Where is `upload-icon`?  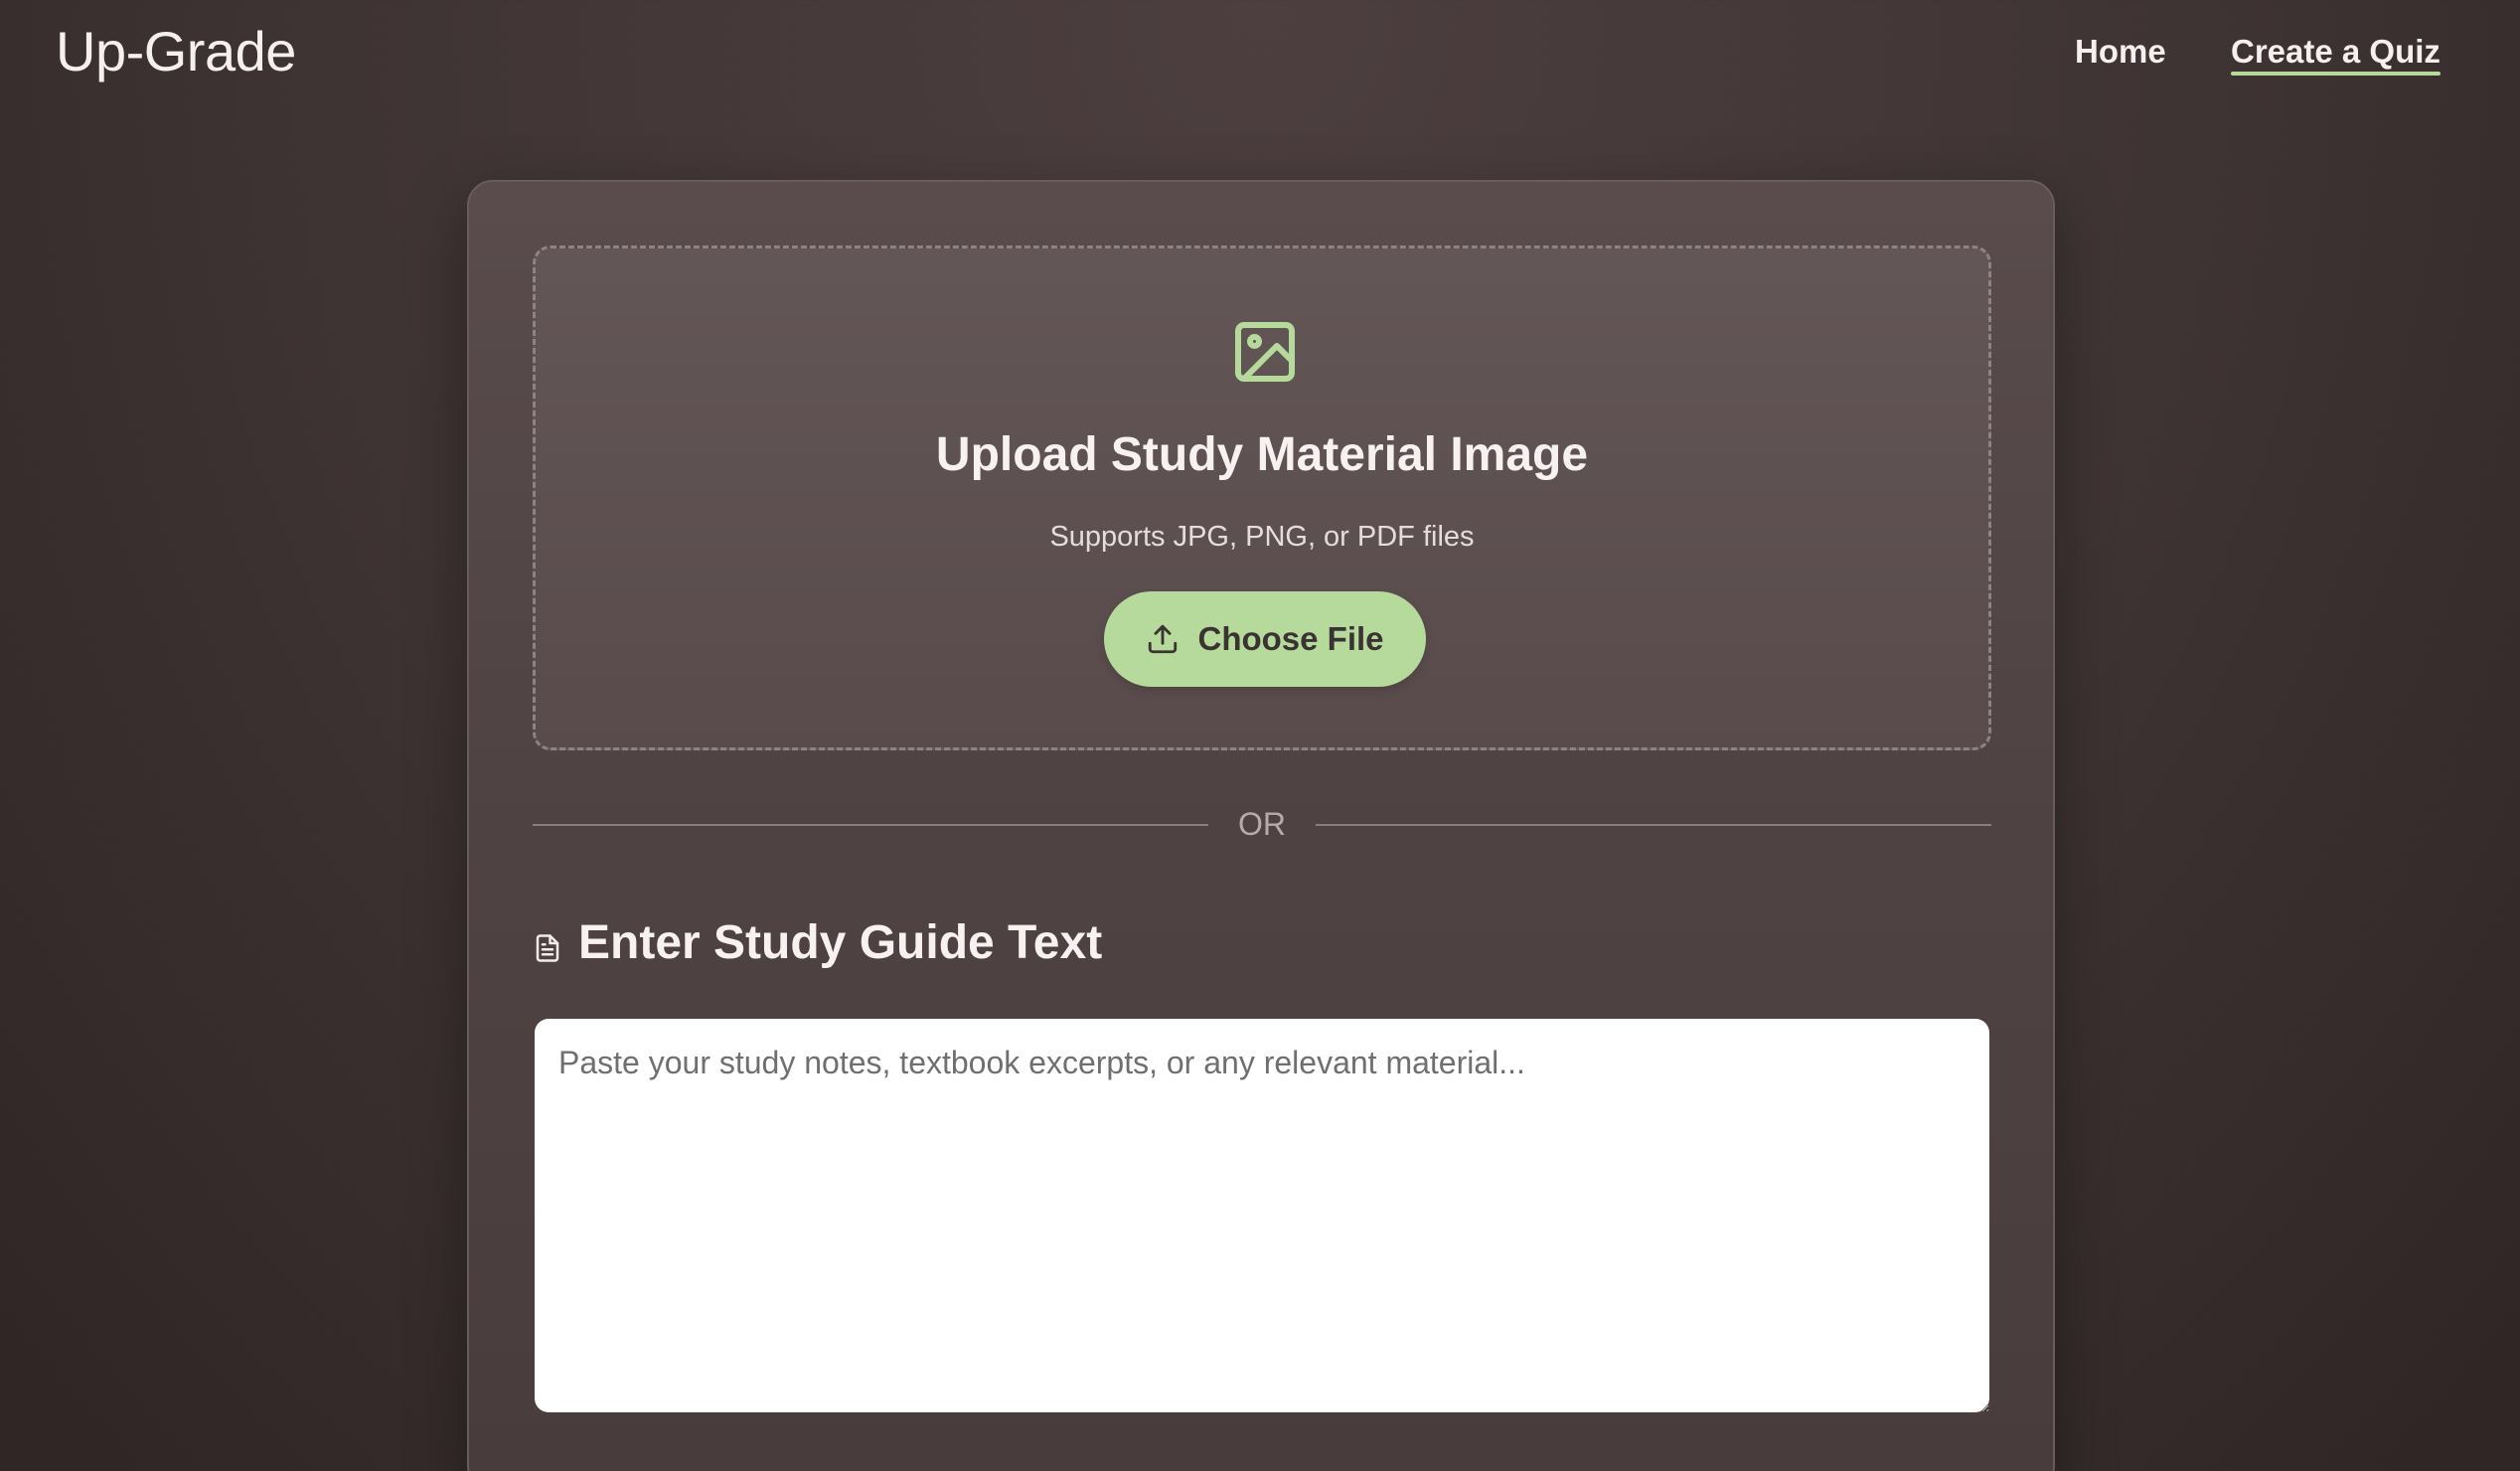
upload-icon is located at coordinates (1163, 639).